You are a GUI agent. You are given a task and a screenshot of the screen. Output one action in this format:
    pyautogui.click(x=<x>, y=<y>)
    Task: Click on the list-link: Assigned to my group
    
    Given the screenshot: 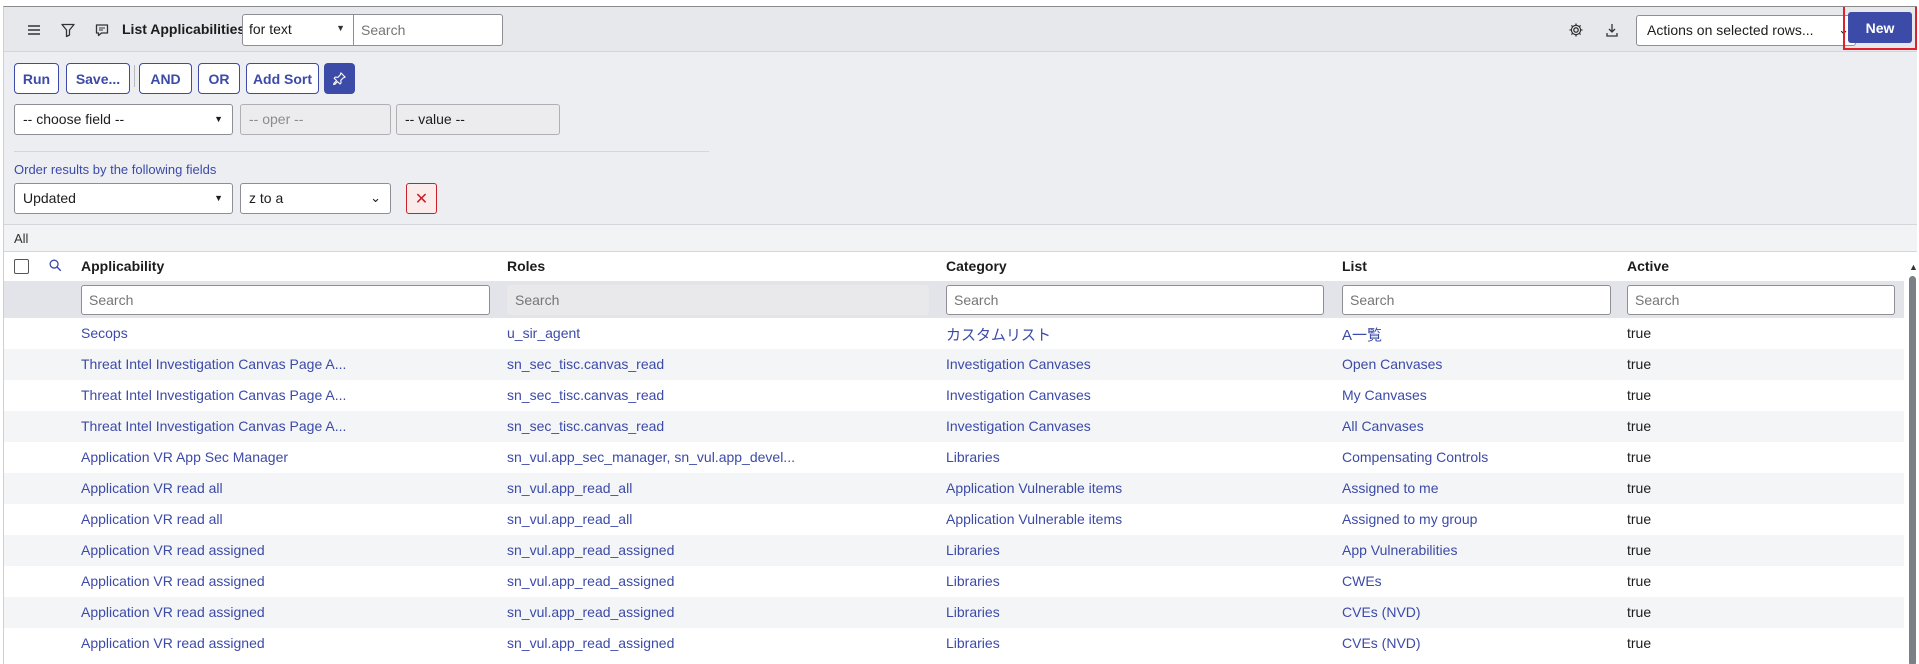 What is the action you would take?
    pyautogui.click(x=1409, y=519)
    